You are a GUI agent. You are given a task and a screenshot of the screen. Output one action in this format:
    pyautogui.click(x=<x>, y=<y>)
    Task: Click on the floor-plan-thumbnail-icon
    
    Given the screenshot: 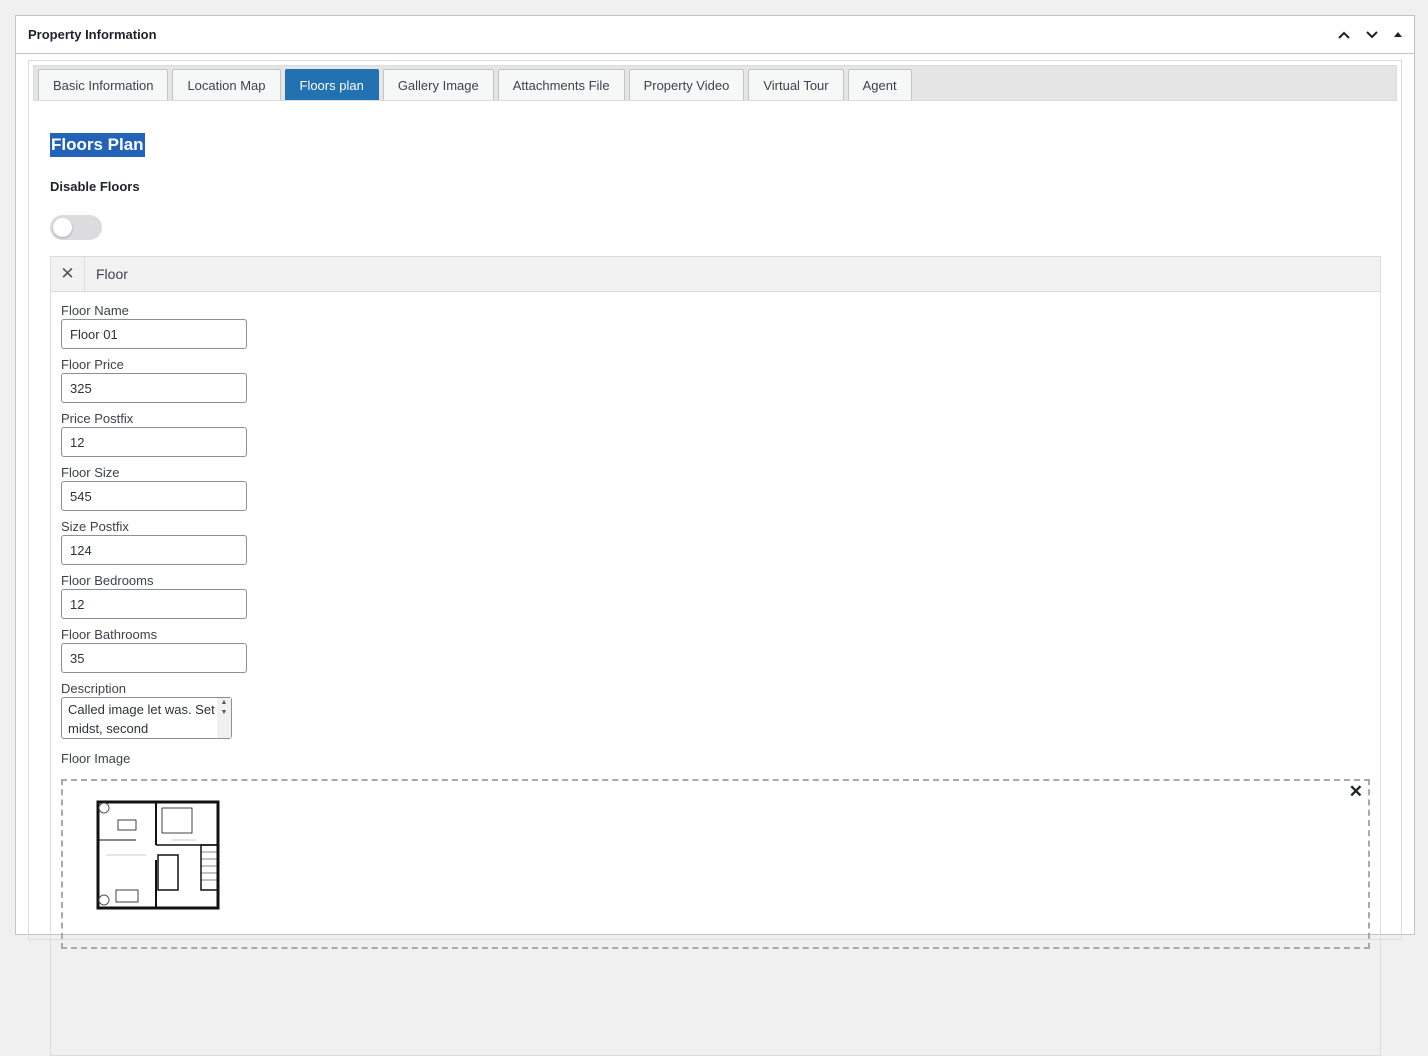 What is the action you would take?
    pyautogui.click(x=158, y=857)
    